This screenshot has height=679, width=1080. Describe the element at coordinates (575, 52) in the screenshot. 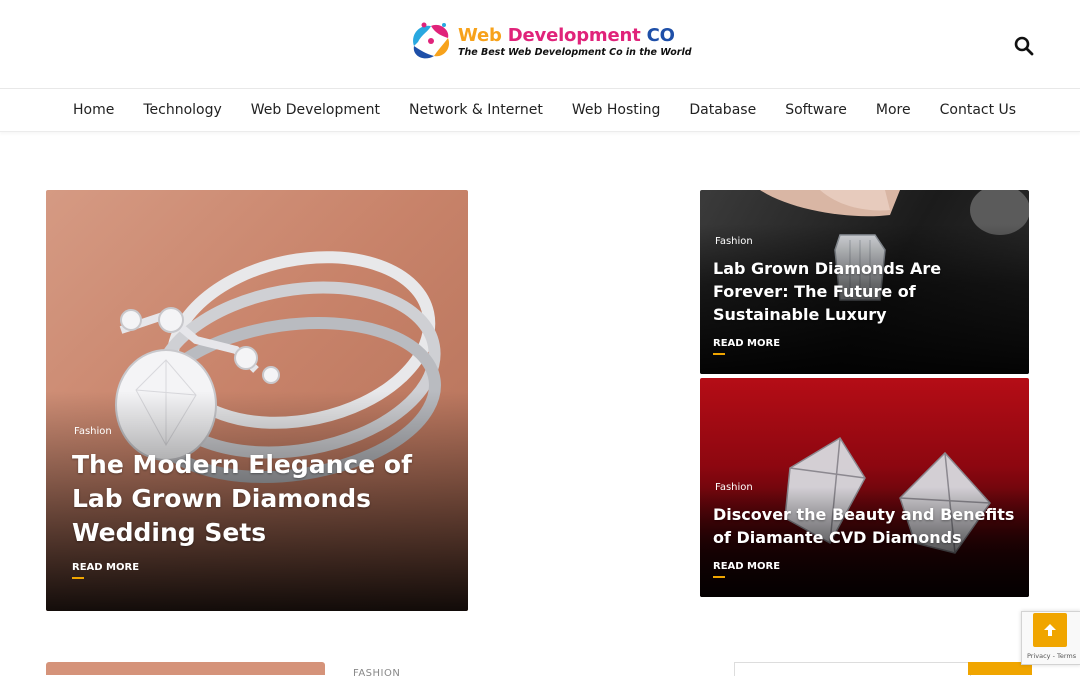

I see `logo-tagline: The Best Web Development Co in the World` at that location.